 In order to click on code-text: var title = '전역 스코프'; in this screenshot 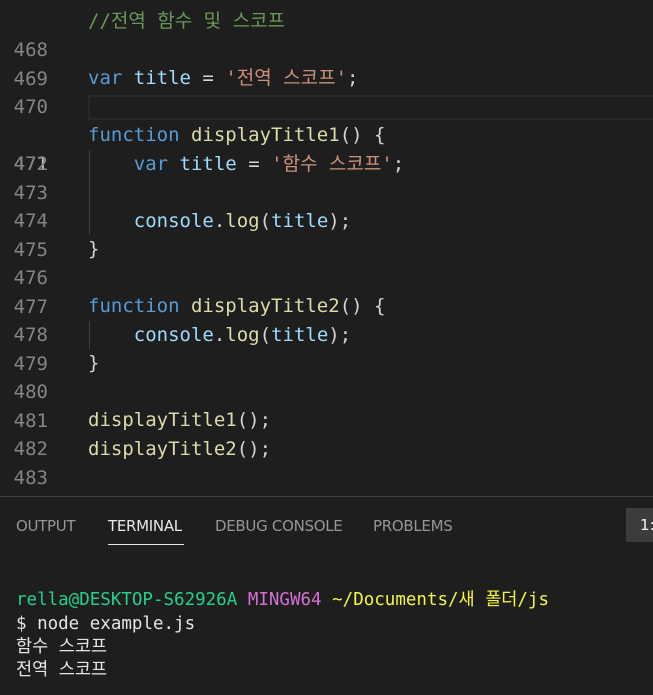, I will do `click(223, 78)`.